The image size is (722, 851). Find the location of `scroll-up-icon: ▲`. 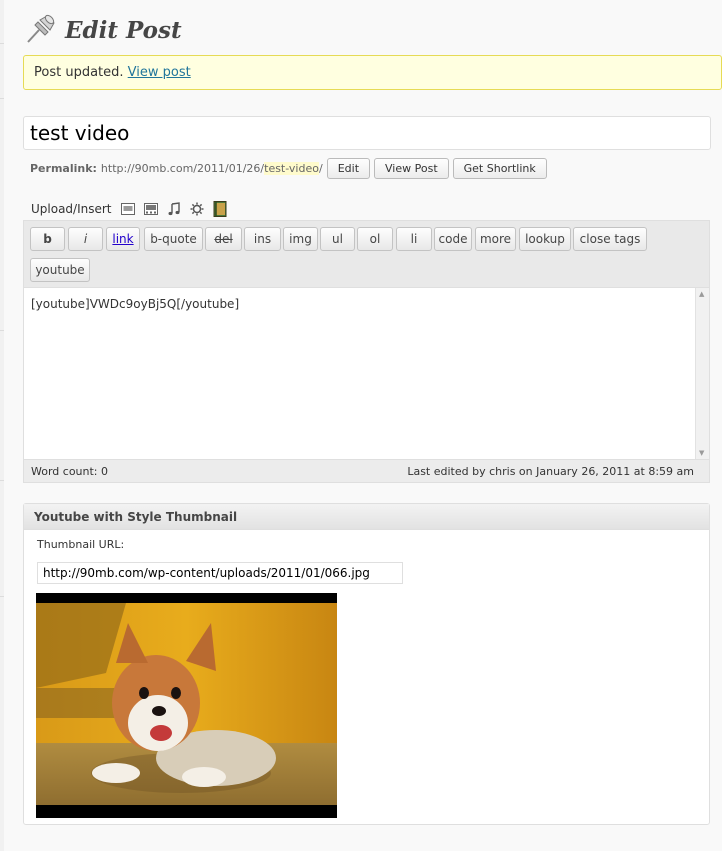

scroll-up-icon: ▲ is located at coordinates (701, 294).